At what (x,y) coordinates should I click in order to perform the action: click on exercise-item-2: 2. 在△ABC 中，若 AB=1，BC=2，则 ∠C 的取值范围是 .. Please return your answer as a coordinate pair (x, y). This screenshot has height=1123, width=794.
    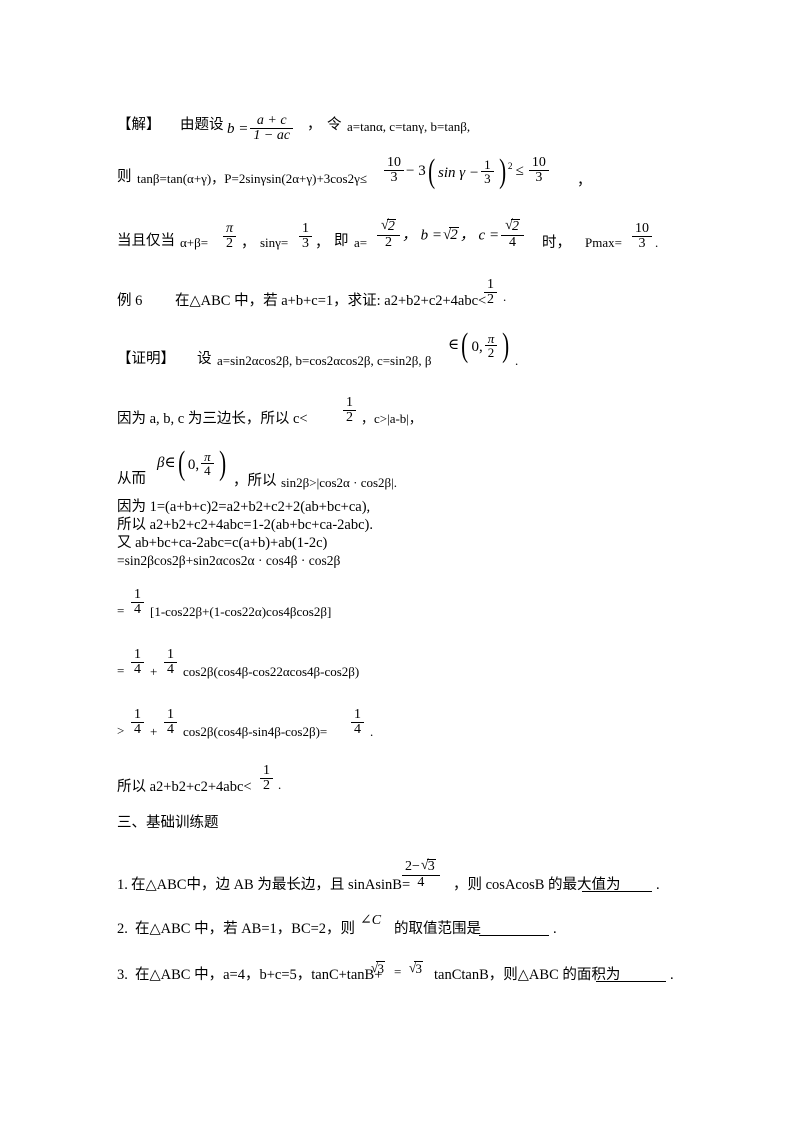
    Looking at the image, I should click on (399, 927).